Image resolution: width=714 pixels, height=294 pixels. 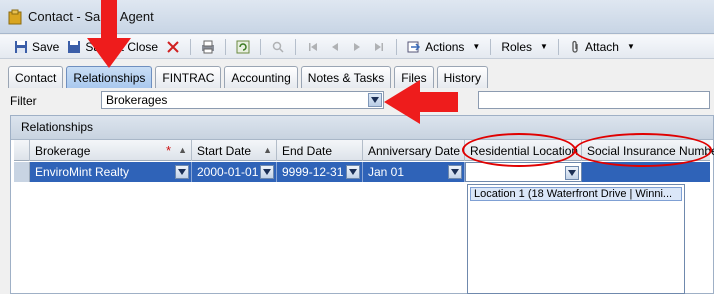 I want to click on floppy-icon, so click(x=21, y=46).